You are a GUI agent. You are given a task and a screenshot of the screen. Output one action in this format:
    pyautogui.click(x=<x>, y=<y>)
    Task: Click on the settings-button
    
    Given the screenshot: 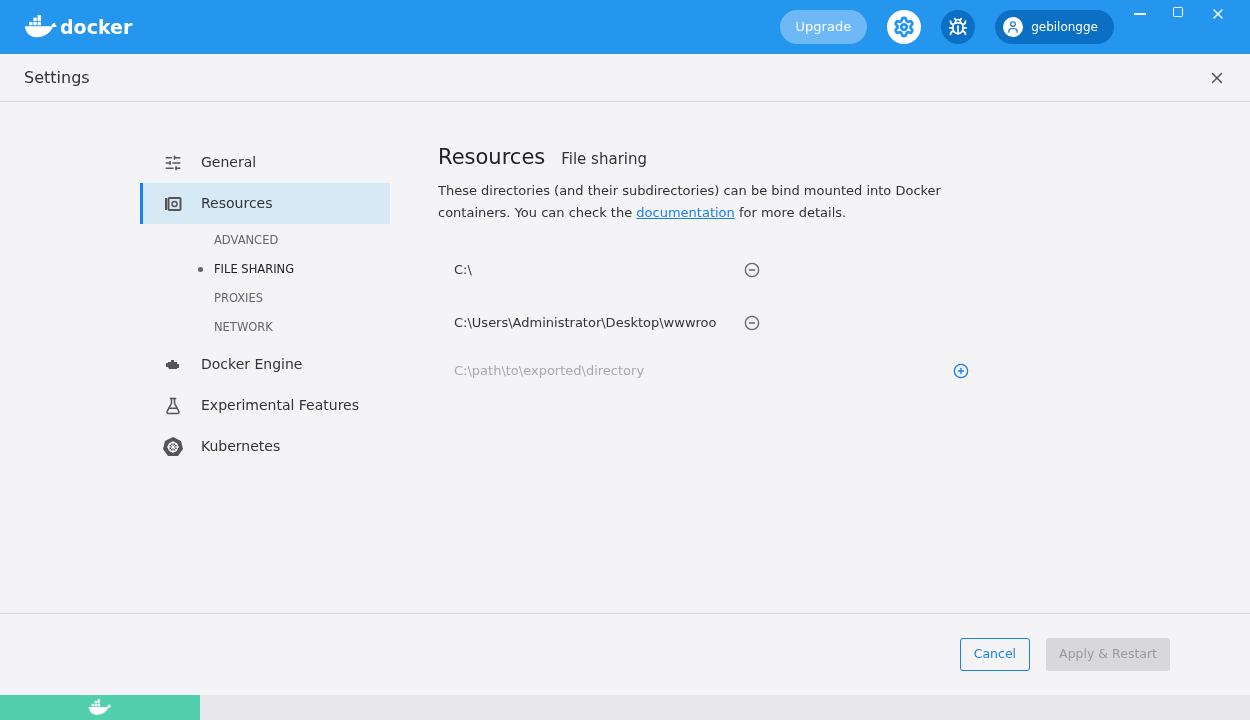 What is the action you would take?
    pyautogui.click(x=904, y=27)
    